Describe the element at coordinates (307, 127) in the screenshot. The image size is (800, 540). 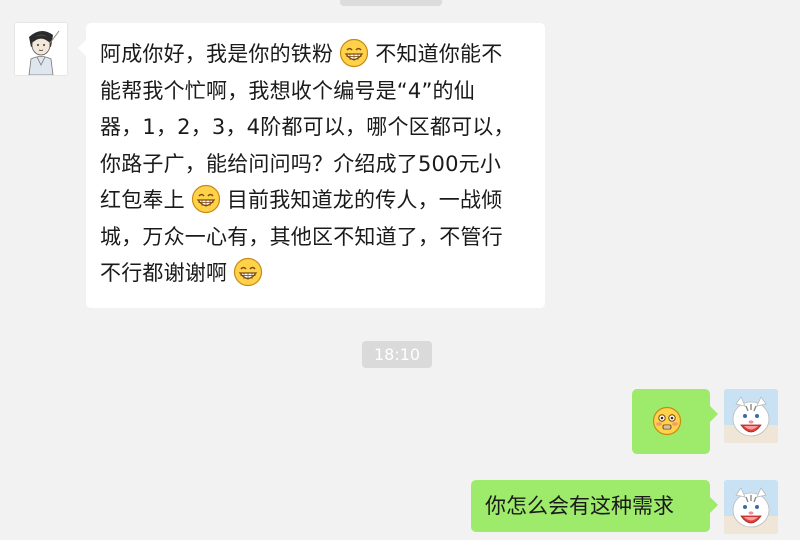
I see `message-text: 器，1，2，3，4阶都可以，哪个区都可以，` at that location.